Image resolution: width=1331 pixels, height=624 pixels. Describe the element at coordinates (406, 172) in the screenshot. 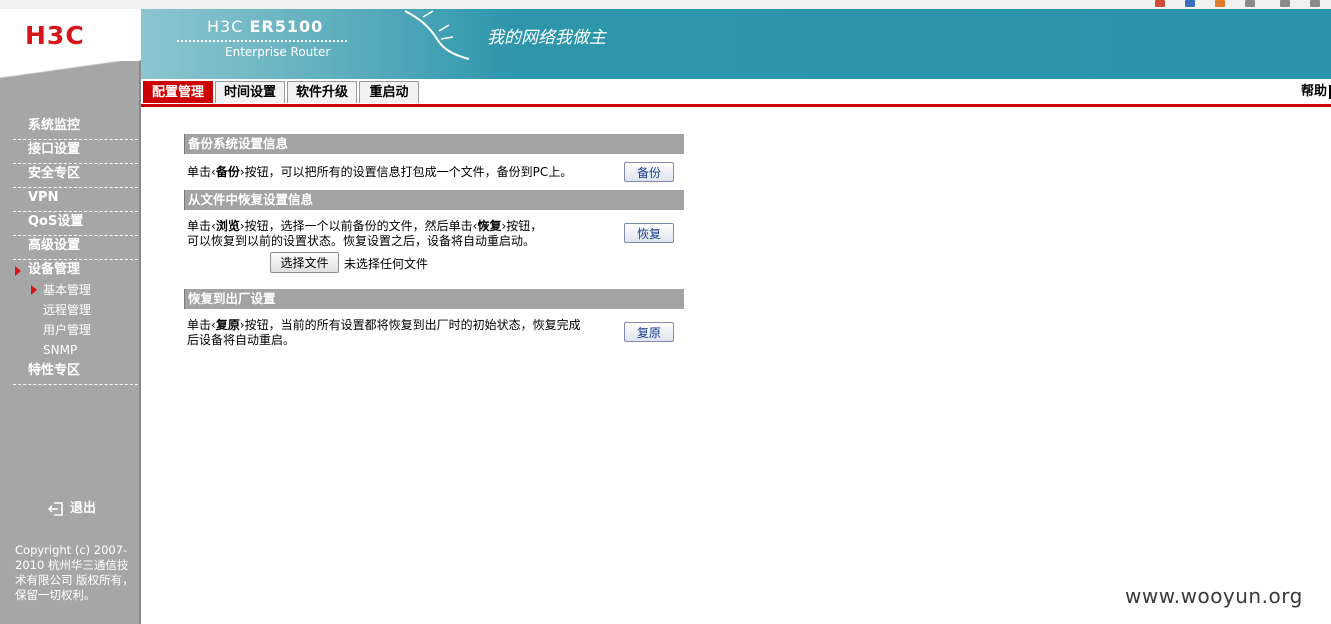

I see `text-fragment: ›按钮，可以把所有的设置信息打包成一个文件，备份到PC上。` at that location.